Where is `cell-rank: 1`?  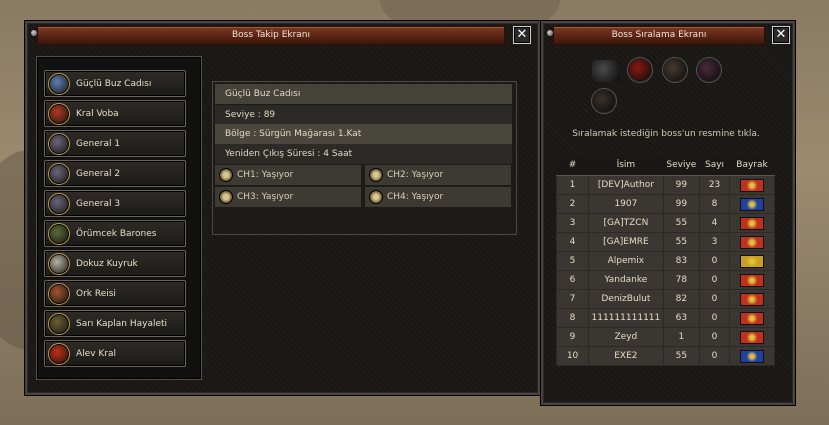
cell-rank: 1 is located at coordinates (572, 185).